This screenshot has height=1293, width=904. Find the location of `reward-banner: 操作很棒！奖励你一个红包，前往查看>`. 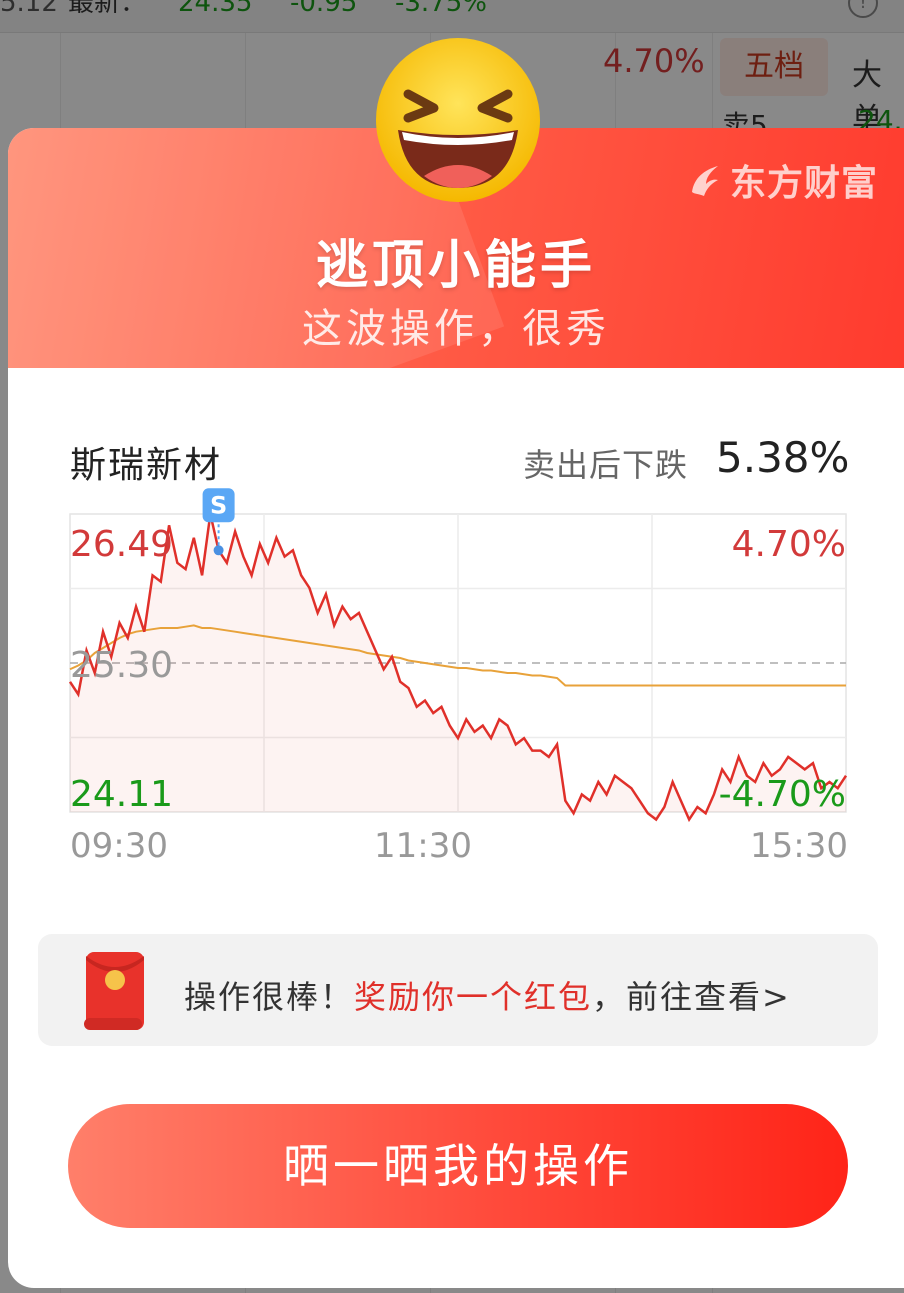

reward-banner: 操作很棒！奖励你一个红包，前往查看> is located at coordinates (458, 990).